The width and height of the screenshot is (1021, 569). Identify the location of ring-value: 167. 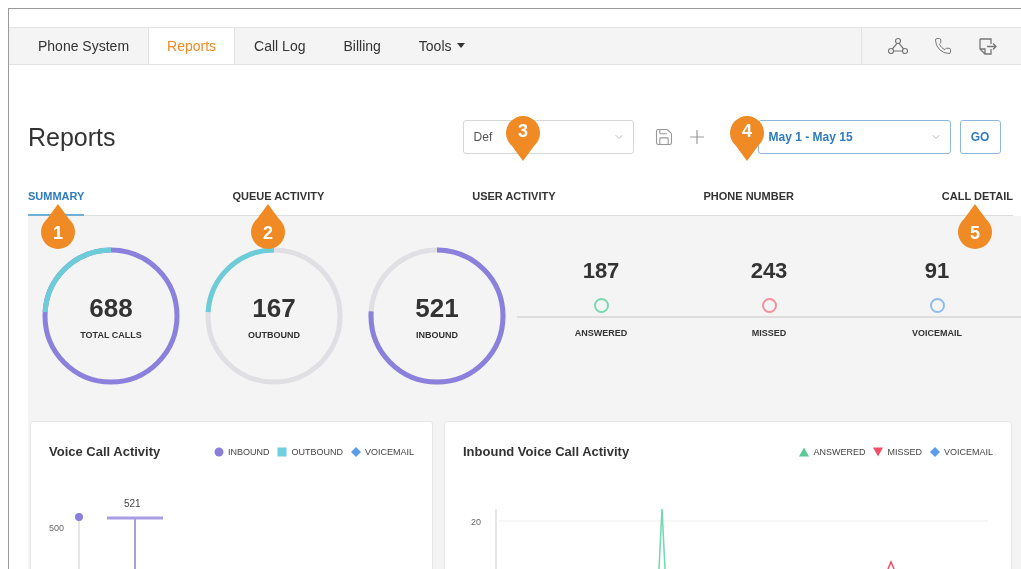
(274, 308).